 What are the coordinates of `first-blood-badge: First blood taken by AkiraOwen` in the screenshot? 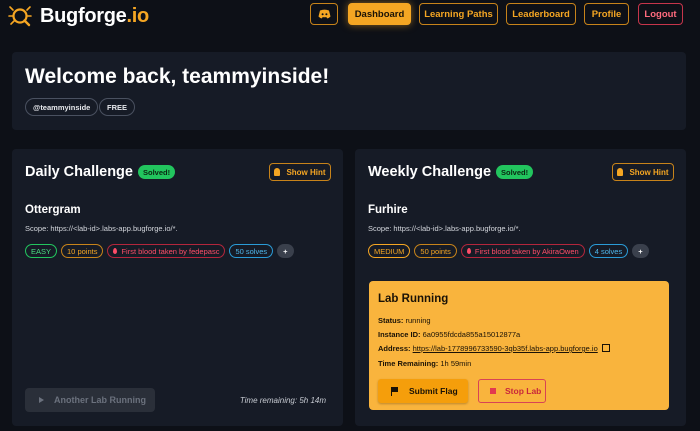 It's located at (522, 251).